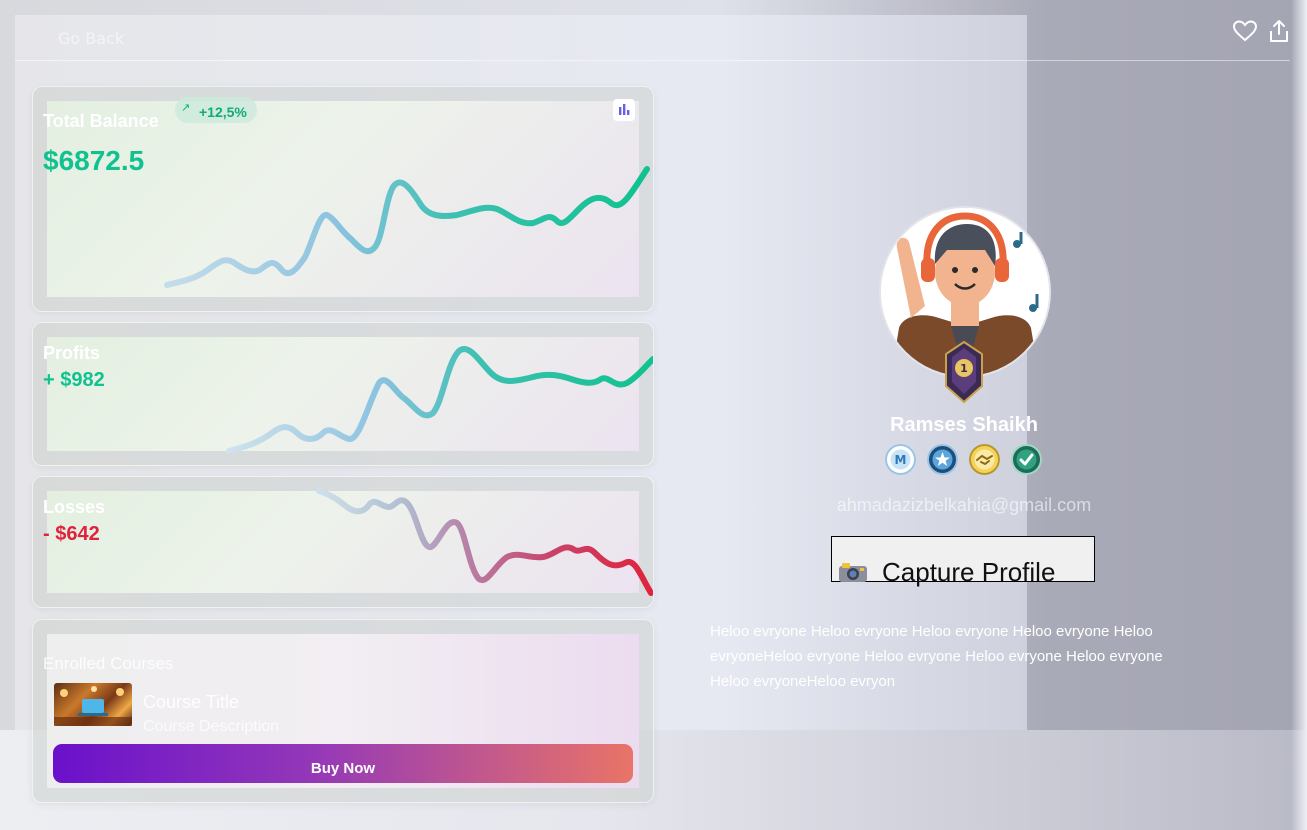 Image resolution: width=1307 pixels, height=830 pixels. What do you see at coordinates (1279, 31) in the screenshot?
I see `share-icon` at bounding box center [1279, 31].